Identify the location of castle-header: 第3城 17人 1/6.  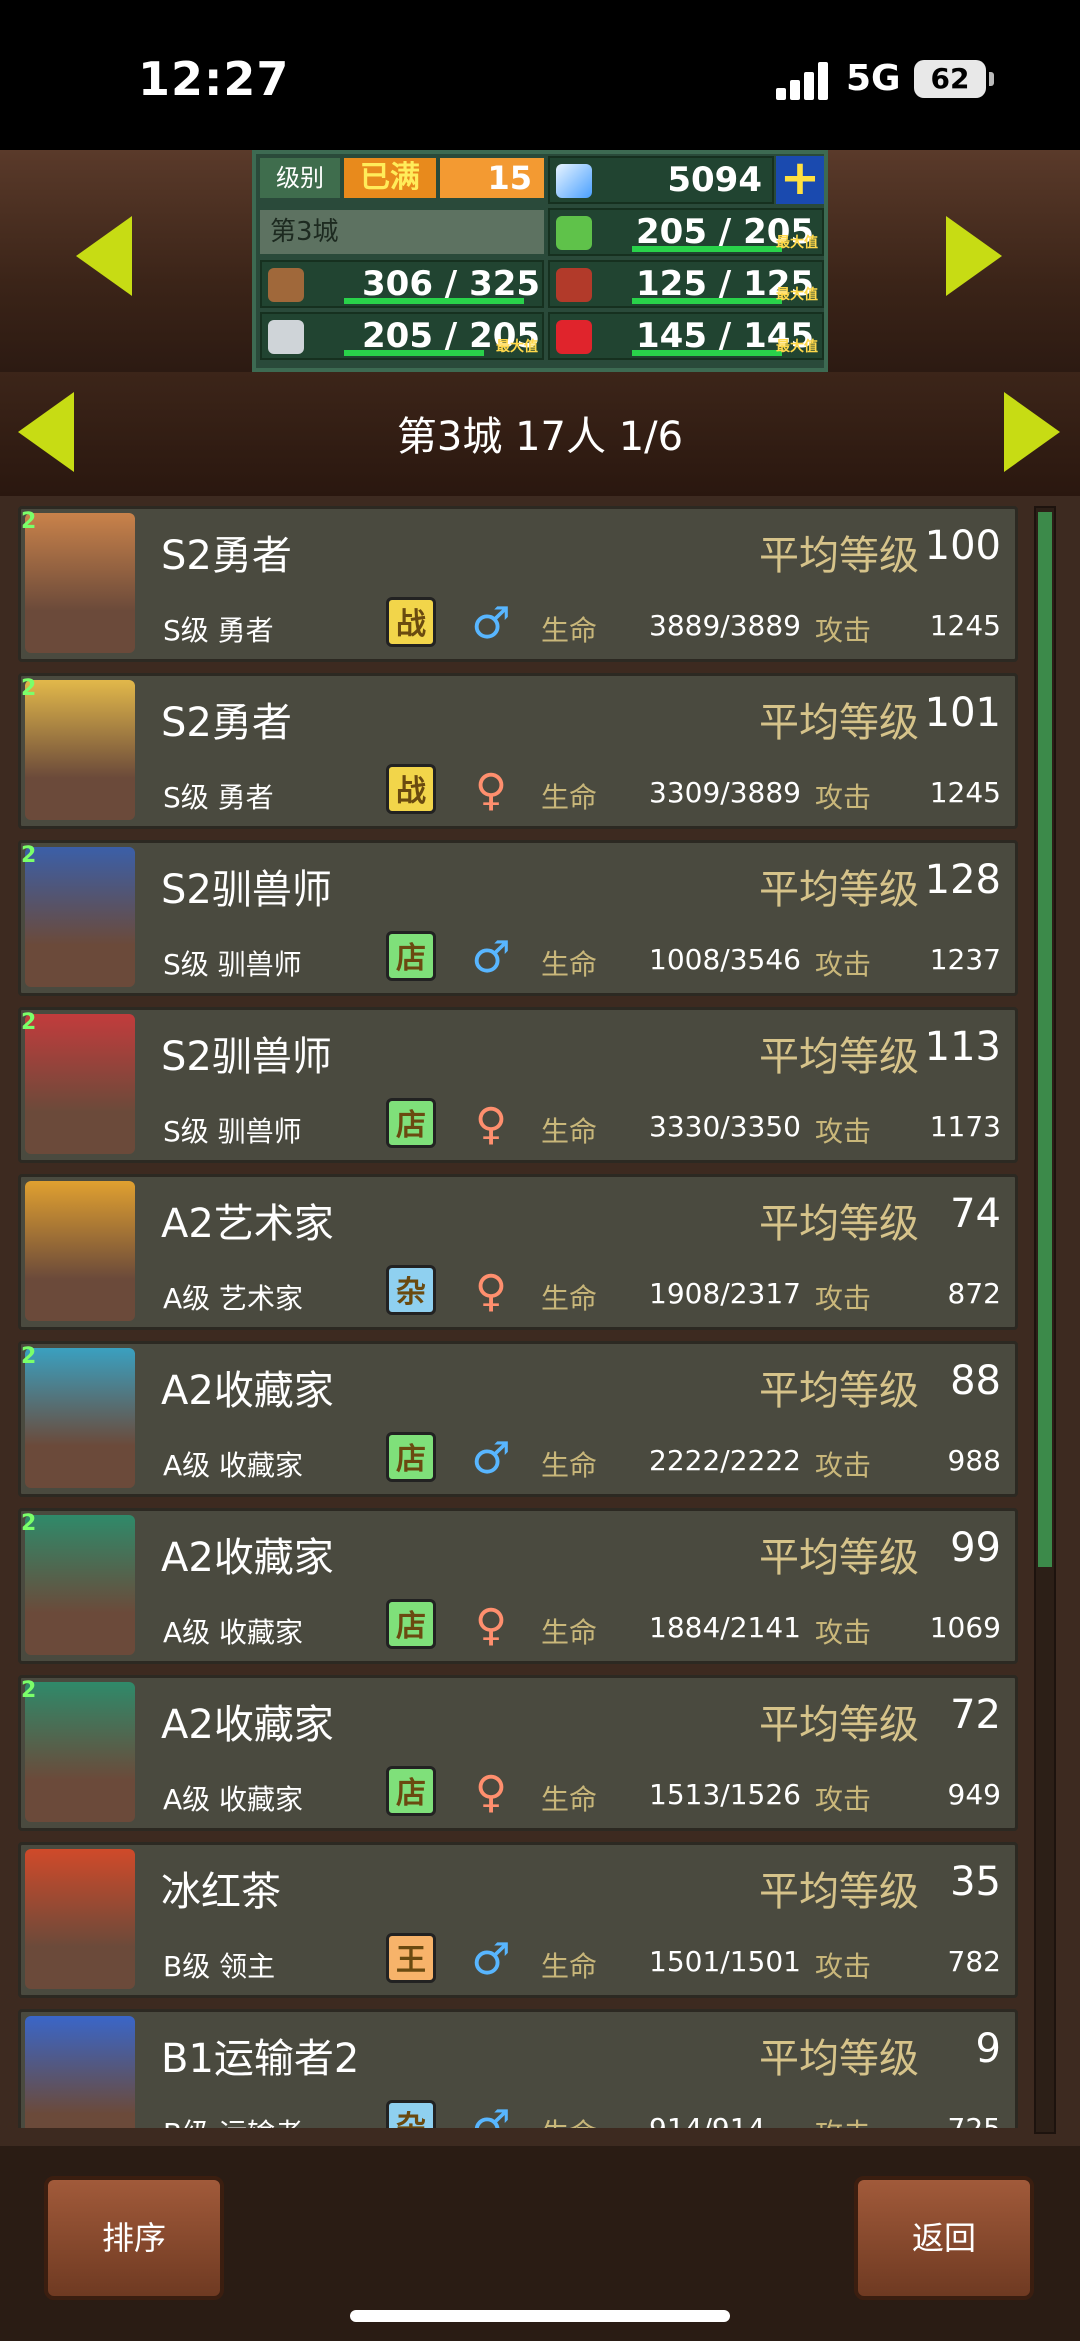
(540, 434).